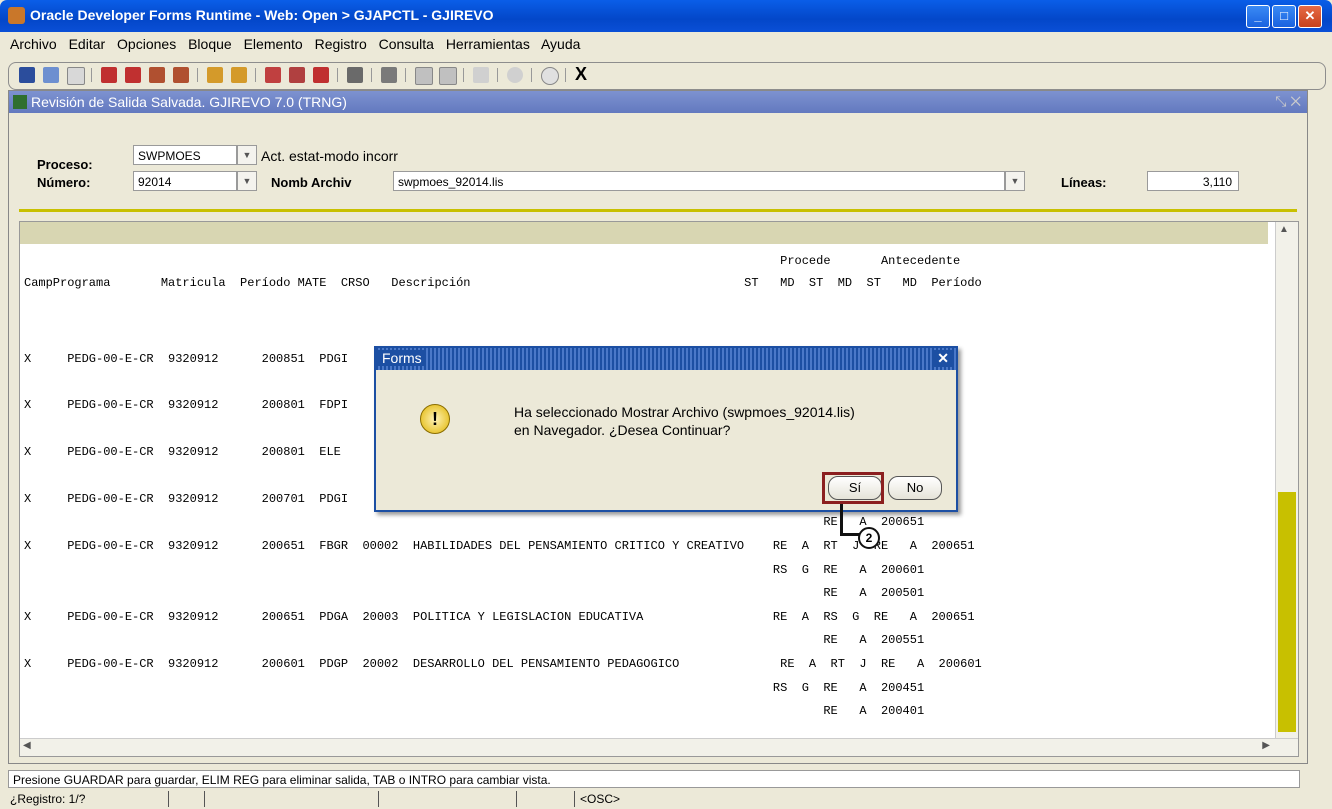 Image resolution: width=1332 pixels, height=809 pixels. What do you see at coordinates (146, 44) in the screenshot?
I see `menu-opciones: Opciones` at bounding box center [146, 44].